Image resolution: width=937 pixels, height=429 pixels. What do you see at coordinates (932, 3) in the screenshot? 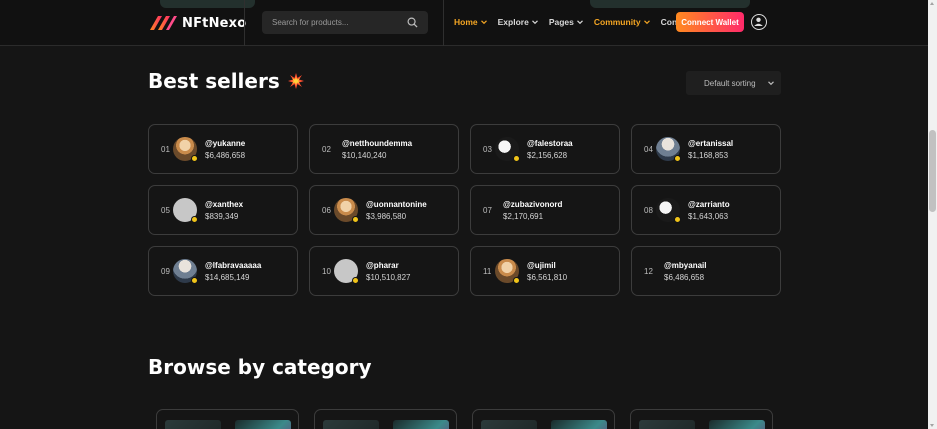
I see `scroll-up-icon` at bounding box center [932, 3].